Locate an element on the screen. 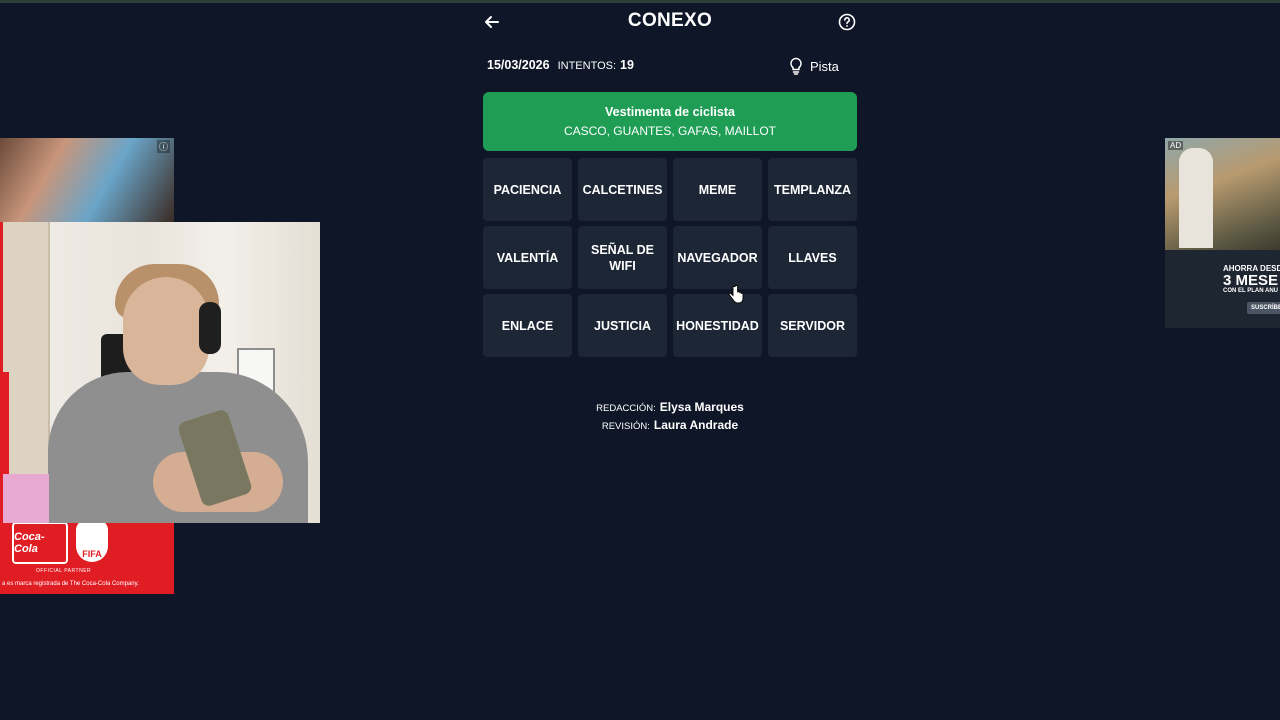 The height and width of the screenshot is (720, 1280). solved-group-category: Vestimenta de ciclista is located at coordinates (670, 112).